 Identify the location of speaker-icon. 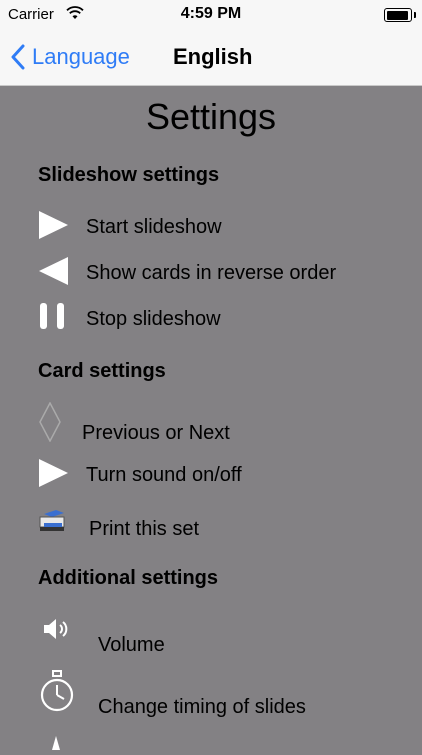
(57, 632).